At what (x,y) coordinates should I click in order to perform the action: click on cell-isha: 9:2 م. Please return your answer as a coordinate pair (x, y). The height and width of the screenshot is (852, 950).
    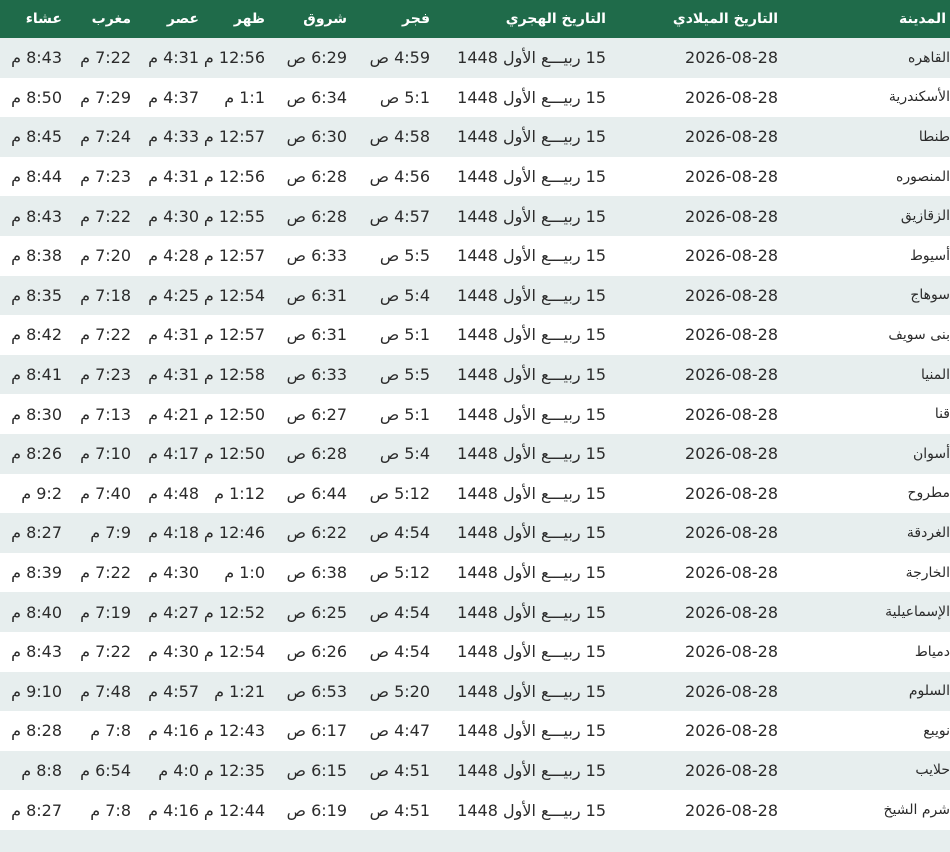
    Looking at the image, I should click on (33, 493).